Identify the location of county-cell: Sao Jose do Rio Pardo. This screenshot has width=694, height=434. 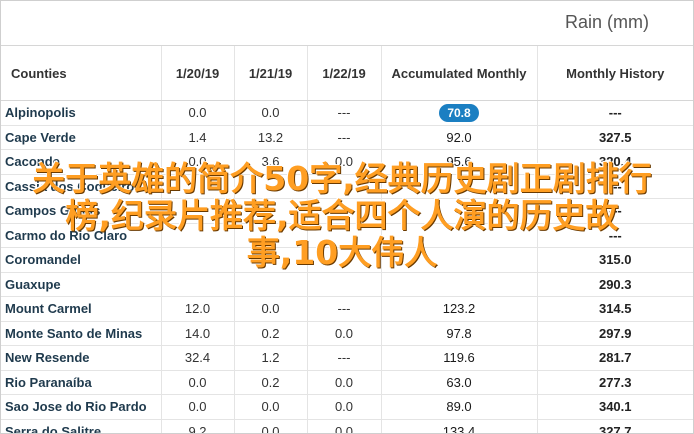
(81, 407).